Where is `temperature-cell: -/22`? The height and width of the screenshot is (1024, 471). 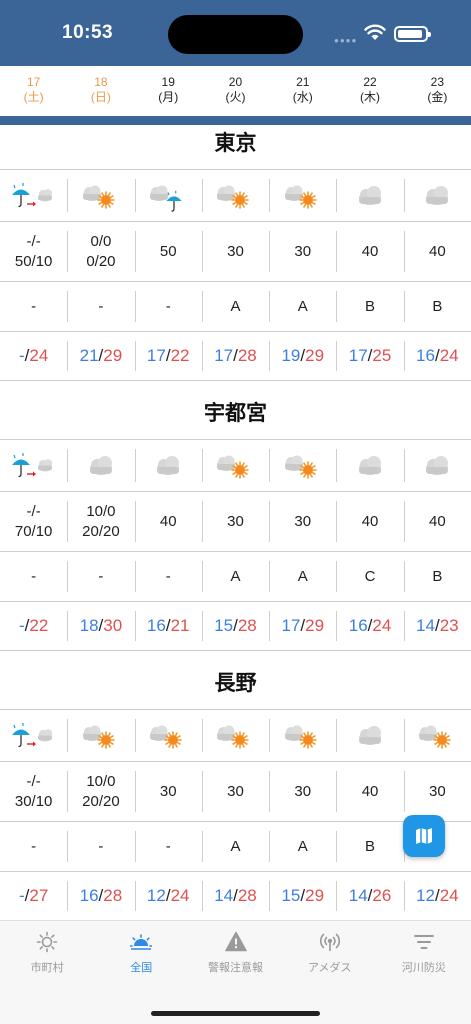
temperature-cell: -/22 is located at coordinates (33, 626).